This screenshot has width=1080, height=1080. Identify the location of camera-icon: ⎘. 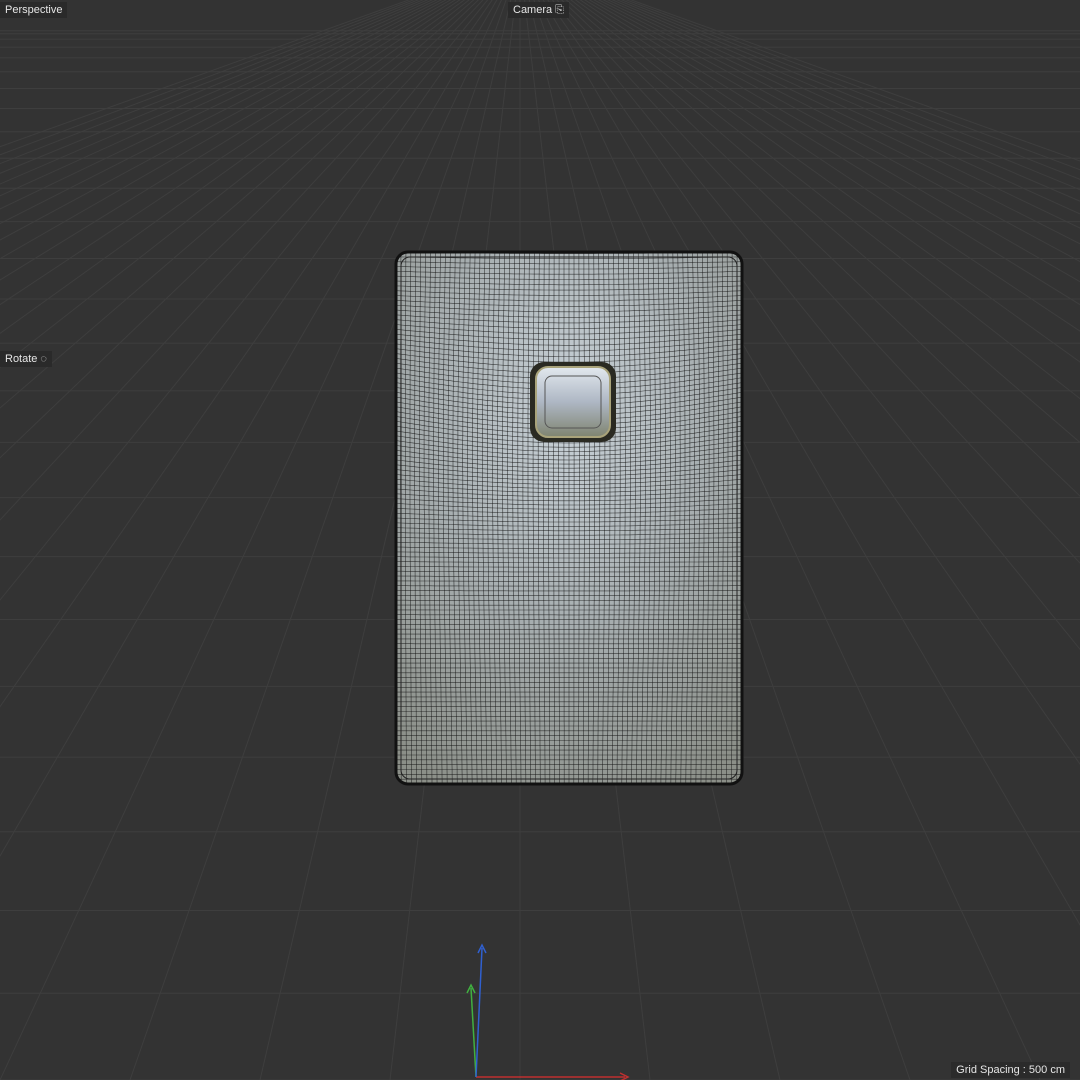
(559, 10).